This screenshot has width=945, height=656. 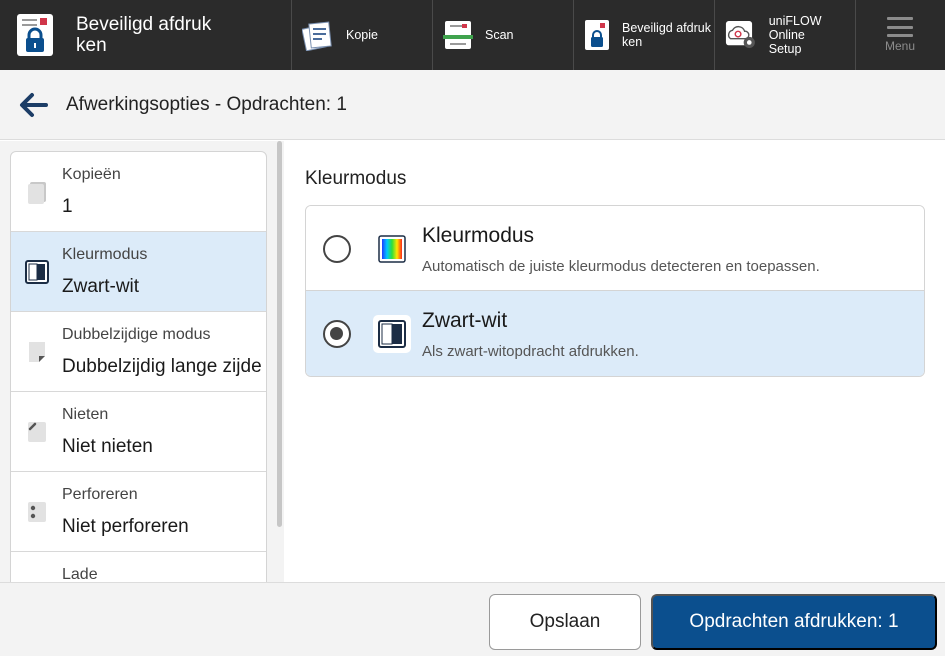 I want to click on setting-item-tray: Lade, so click(x=138, y=567).